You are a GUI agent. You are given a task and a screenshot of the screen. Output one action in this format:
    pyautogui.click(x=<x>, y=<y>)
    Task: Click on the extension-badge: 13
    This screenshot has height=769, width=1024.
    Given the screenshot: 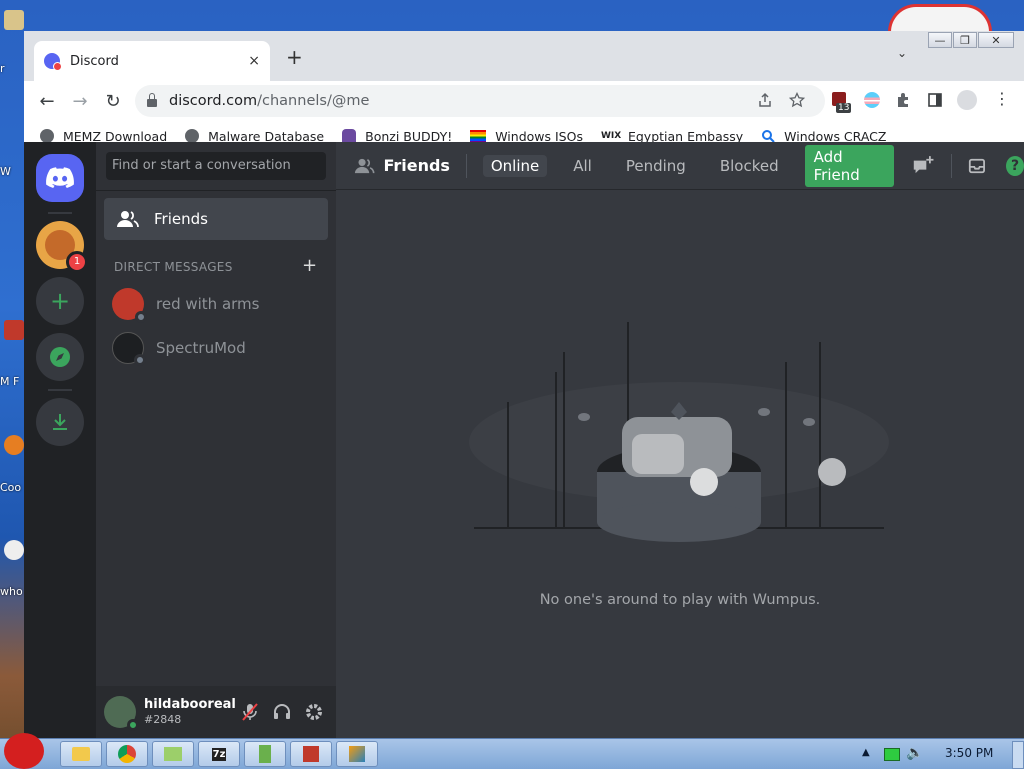 What is the action you would take?
    pyautogui.click(x=844, y=108)
    